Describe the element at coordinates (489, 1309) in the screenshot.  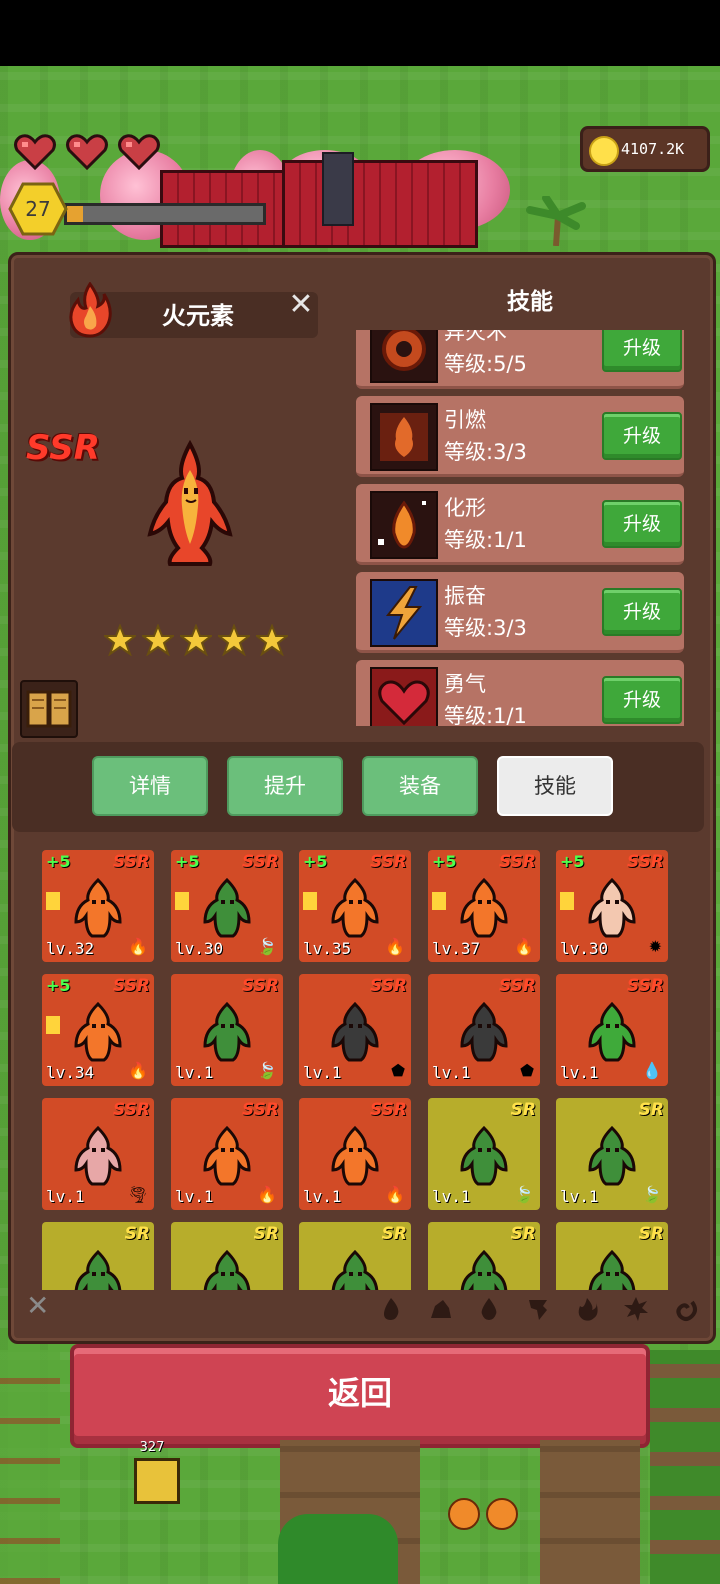
I see `water-filter-icon` at that location.